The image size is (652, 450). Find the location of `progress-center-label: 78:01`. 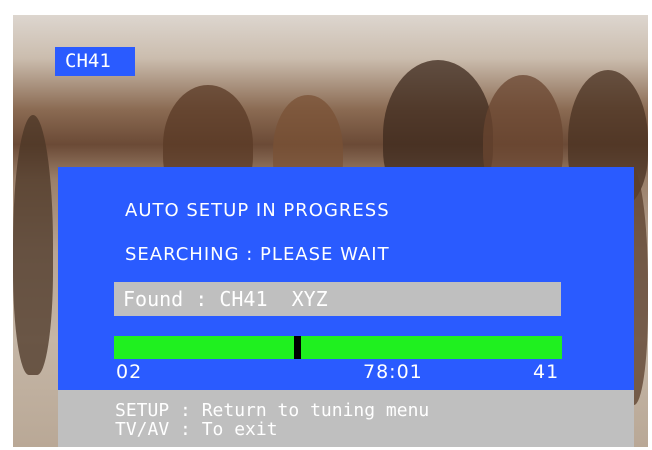

progress-center-label: 78:01 is located at coordinates (393, 372).